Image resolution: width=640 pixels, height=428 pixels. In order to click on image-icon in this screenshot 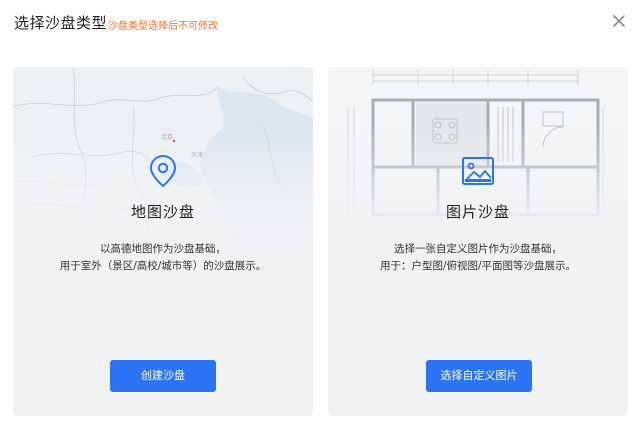, I will do `click(478, 171)`.